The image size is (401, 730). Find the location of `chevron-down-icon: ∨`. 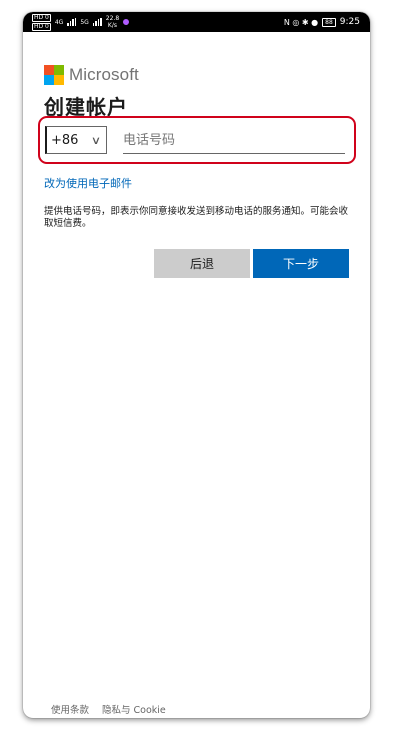

chevron-down-icon: ∨ is located at coordinates (96, 140).